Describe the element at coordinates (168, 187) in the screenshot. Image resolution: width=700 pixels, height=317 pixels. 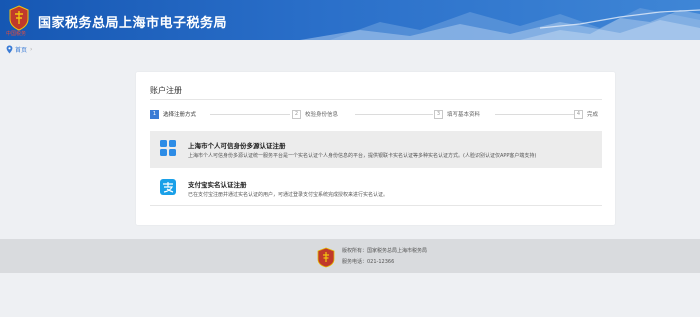
I see `alipay-icon` at that location.